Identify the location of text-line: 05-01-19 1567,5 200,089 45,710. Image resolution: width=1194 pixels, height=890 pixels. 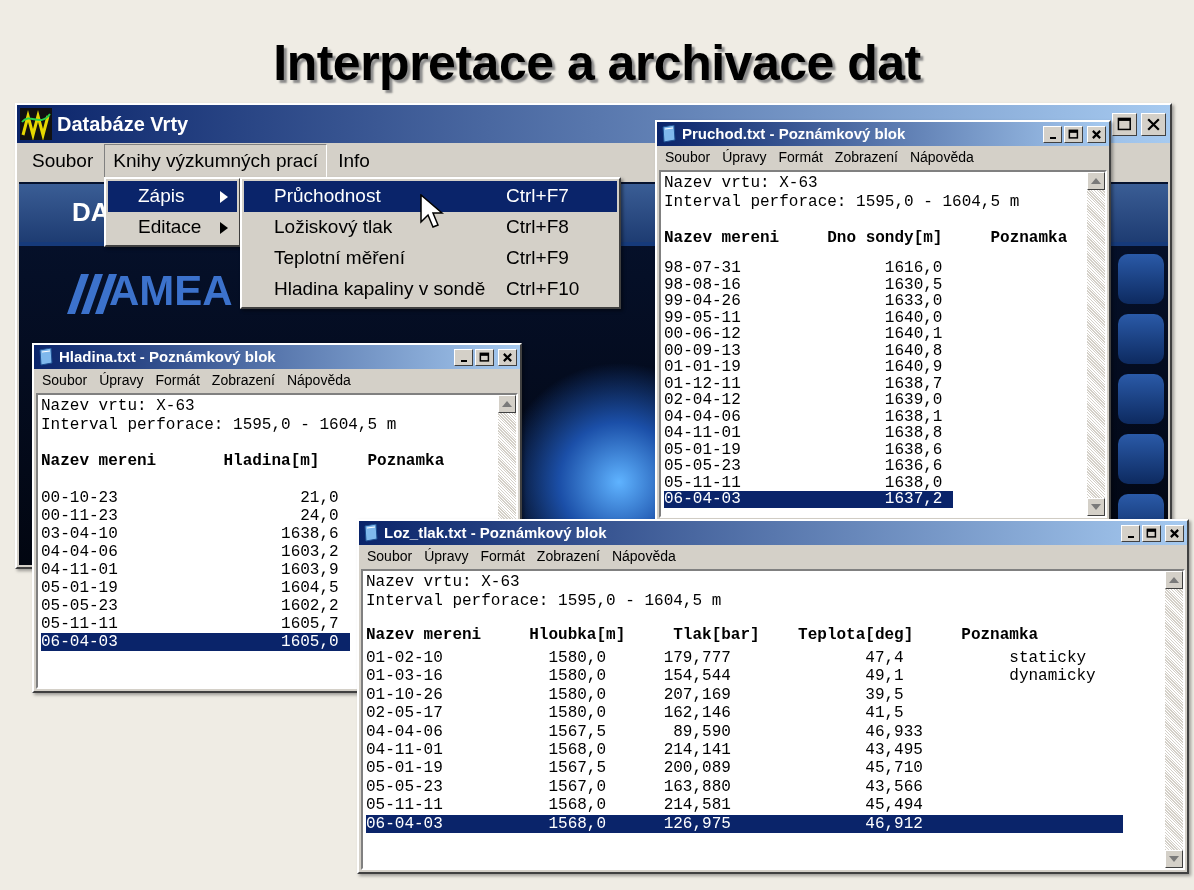
(644, 768).